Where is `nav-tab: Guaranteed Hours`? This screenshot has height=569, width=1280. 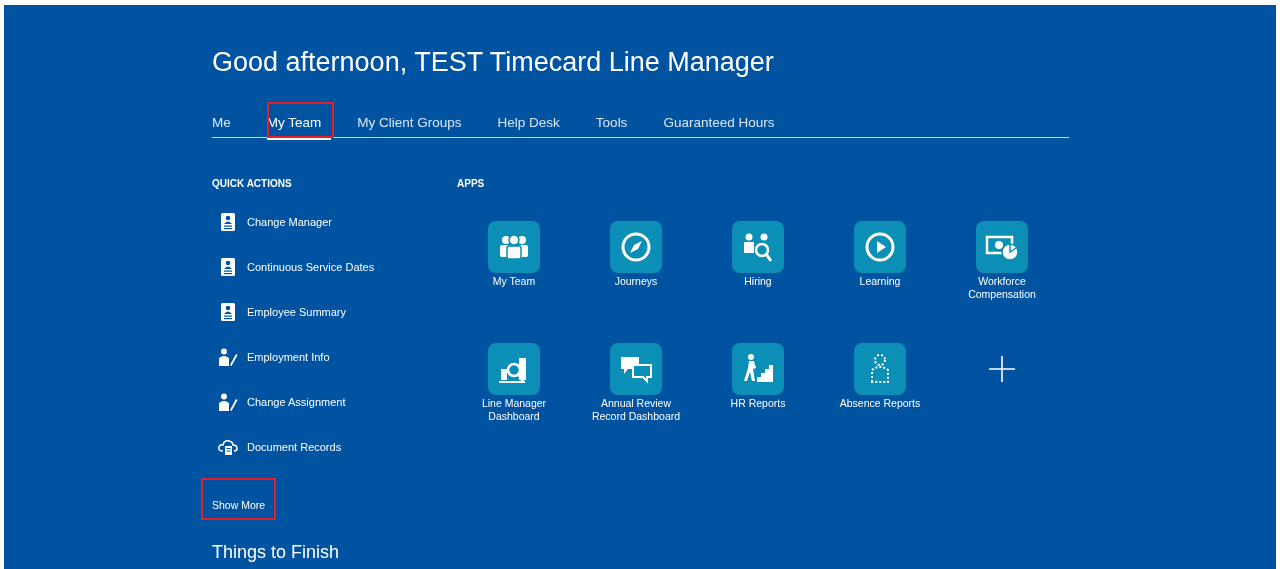 nav-tab: Guaranteed Hours is located at coordinates (724, 126).